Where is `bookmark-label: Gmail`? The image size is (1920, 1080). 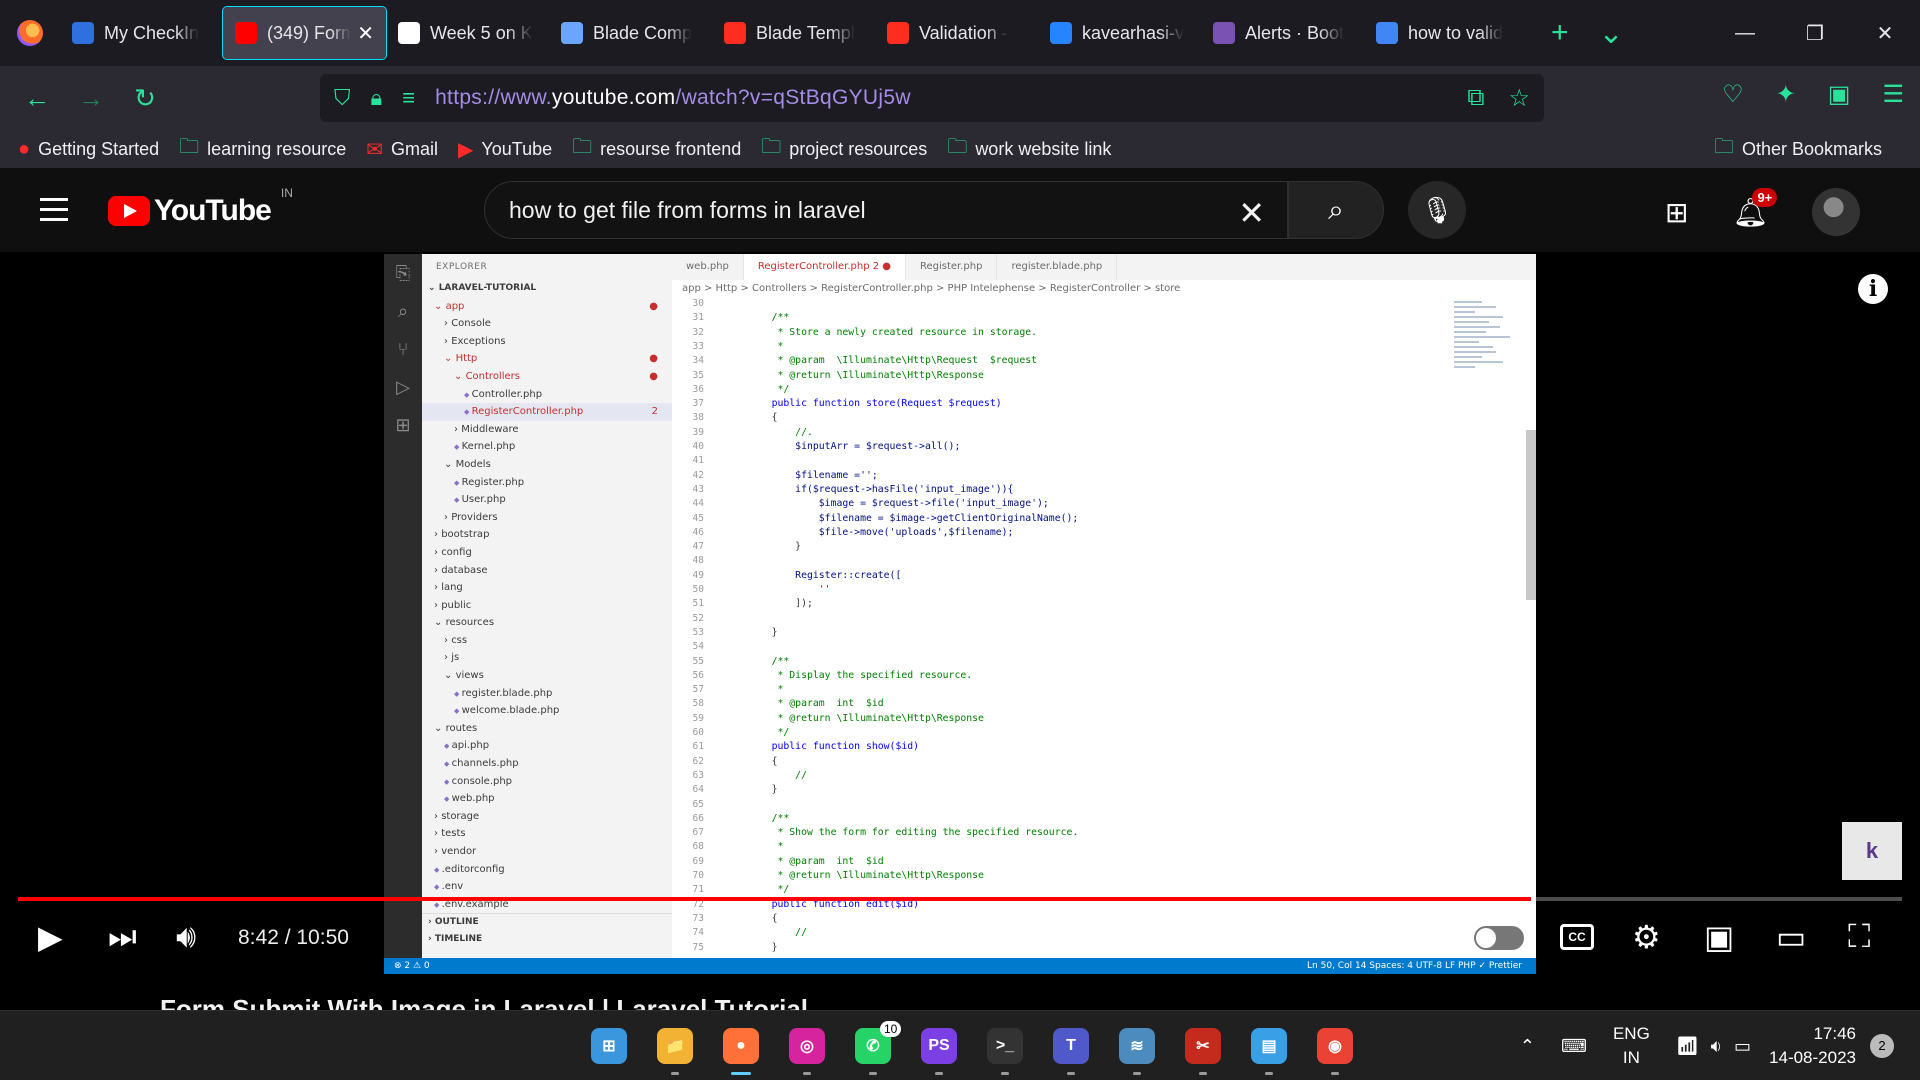 bookmark-label: Gmail is located at coordinates (415, 148).